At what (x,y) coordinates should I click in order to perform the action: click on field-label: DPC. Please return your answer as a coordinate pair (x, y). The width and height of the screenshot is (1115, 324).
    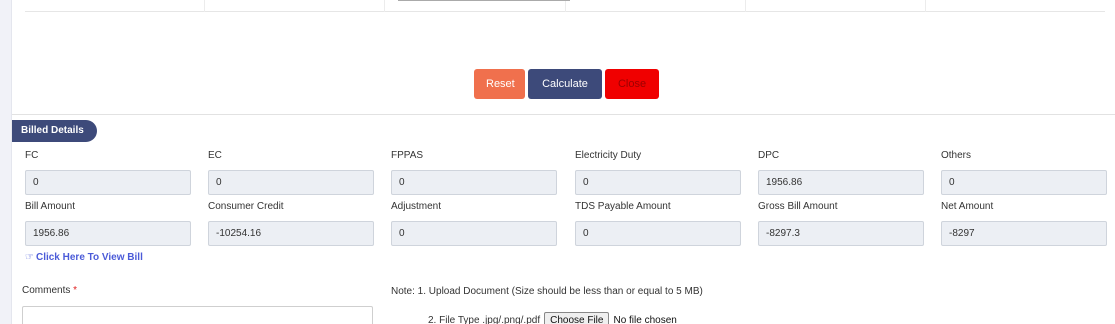
    Looking at the image, I should click on (769, 155).